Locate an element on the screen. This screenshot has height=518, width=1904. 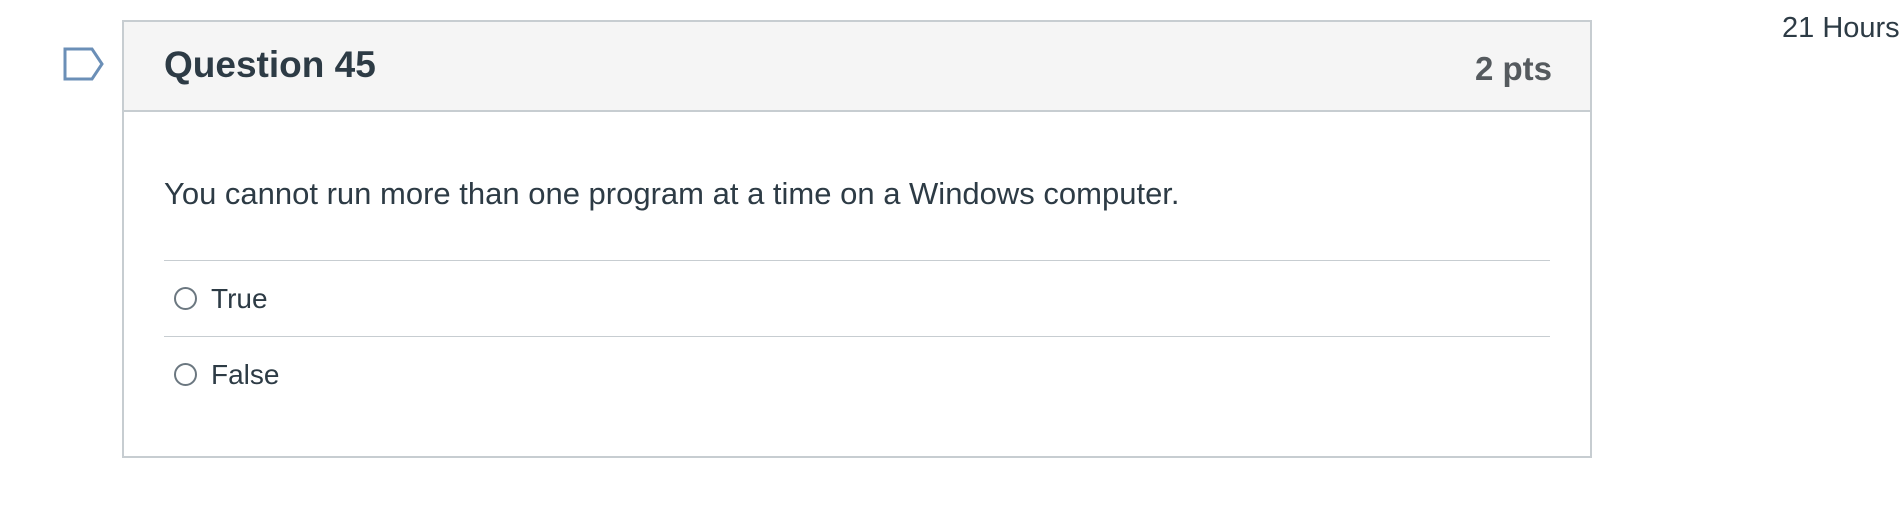
flag-question-icon is located at coordinates (84, 64).